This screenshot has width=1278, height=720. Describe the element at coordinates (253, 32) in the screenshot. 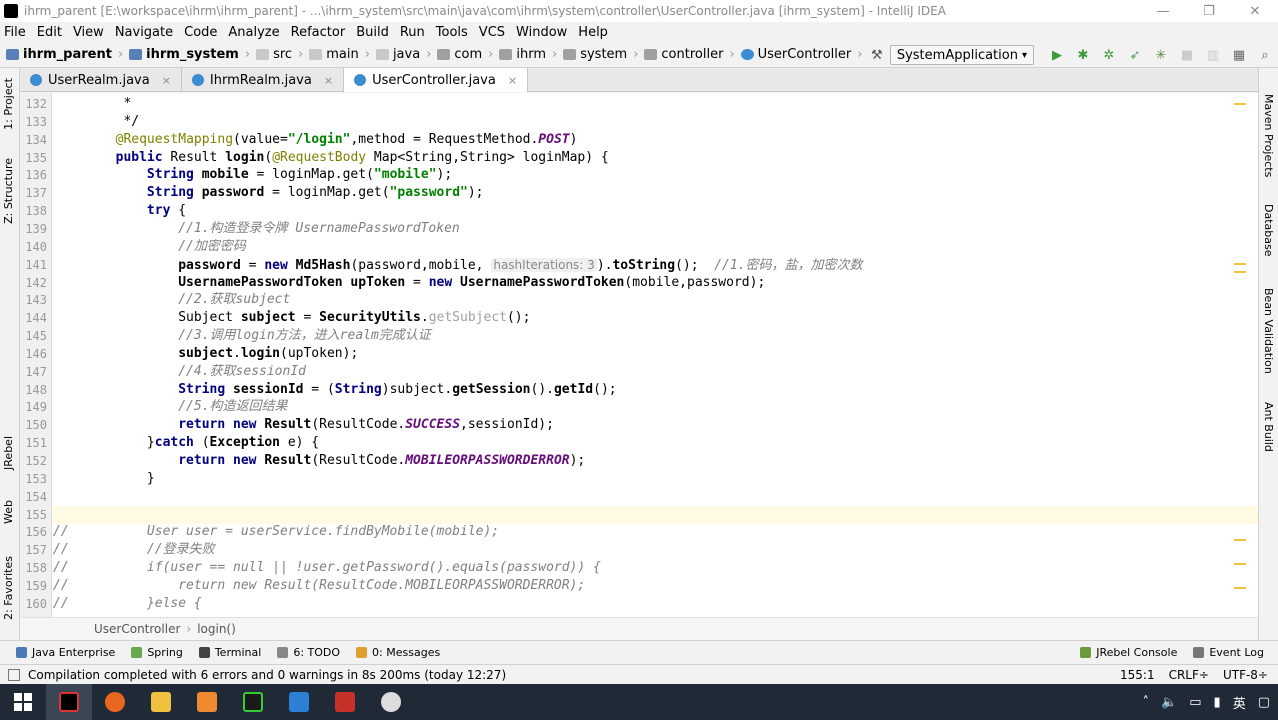

I see `menu-analyze: Analyze` at that location.